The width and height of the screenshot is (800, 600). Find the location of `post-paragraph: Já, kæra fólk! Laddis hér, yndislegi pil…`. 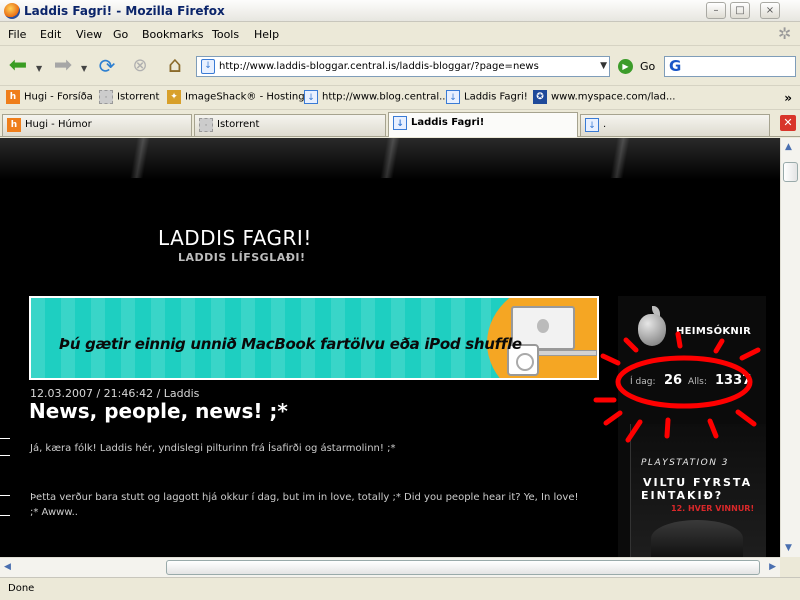

post-paragraph: Já, kæra fólk! Laddis hér, yndislegi pil… is located at coordinates (213, 448).